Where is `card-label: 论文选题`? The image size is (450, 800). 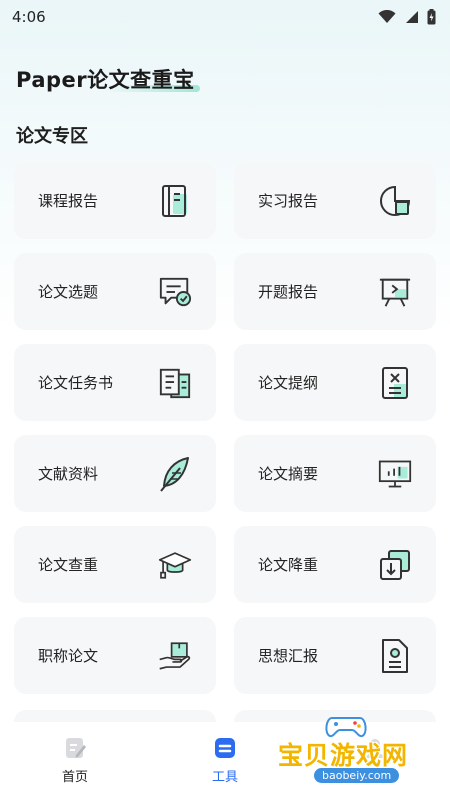 card-label: 论文选题 is located at coordinates (68, 292).